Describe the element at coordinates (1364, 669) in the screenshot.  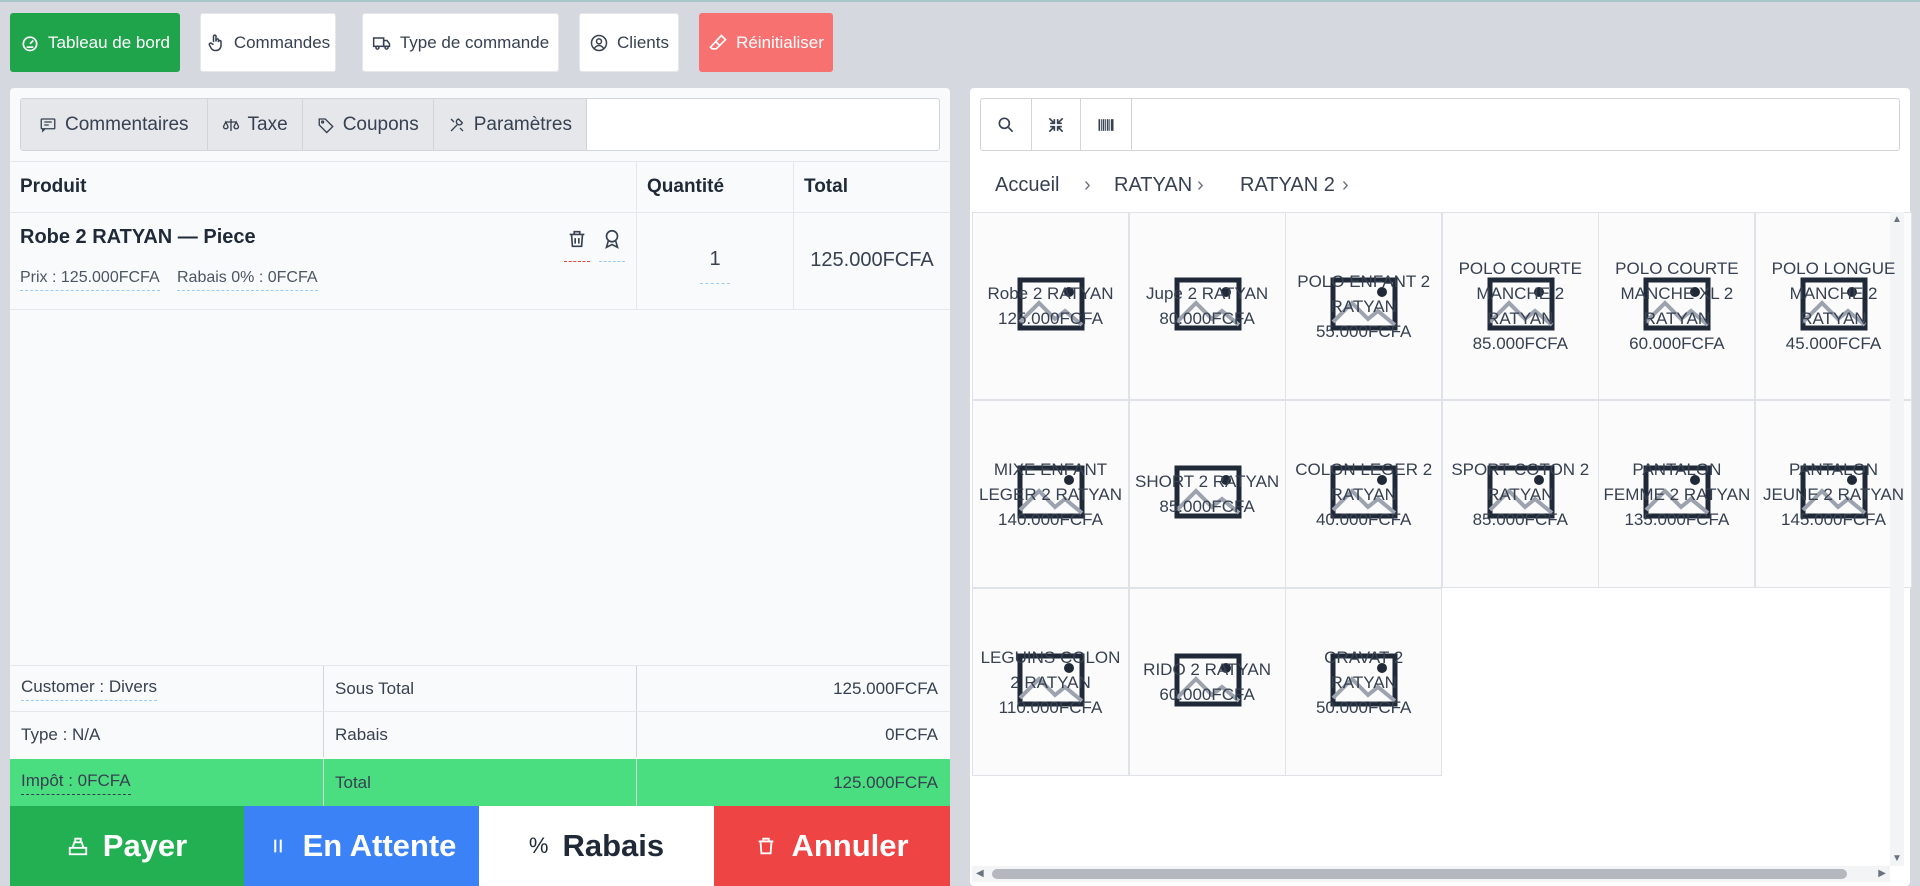
I see `product-name: CRAVAT 2 RATYAN` at that location.